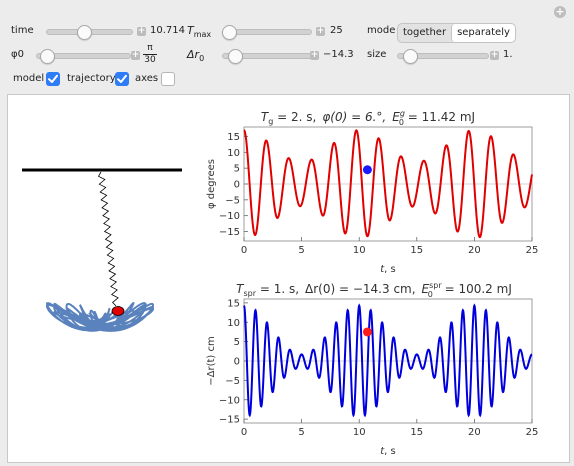 This screenshot has width=574, height=466. What do you see at coordinates (141, 31) in the screenshot?
I see `time-increment-button: +` at bounding box center [141, 31].